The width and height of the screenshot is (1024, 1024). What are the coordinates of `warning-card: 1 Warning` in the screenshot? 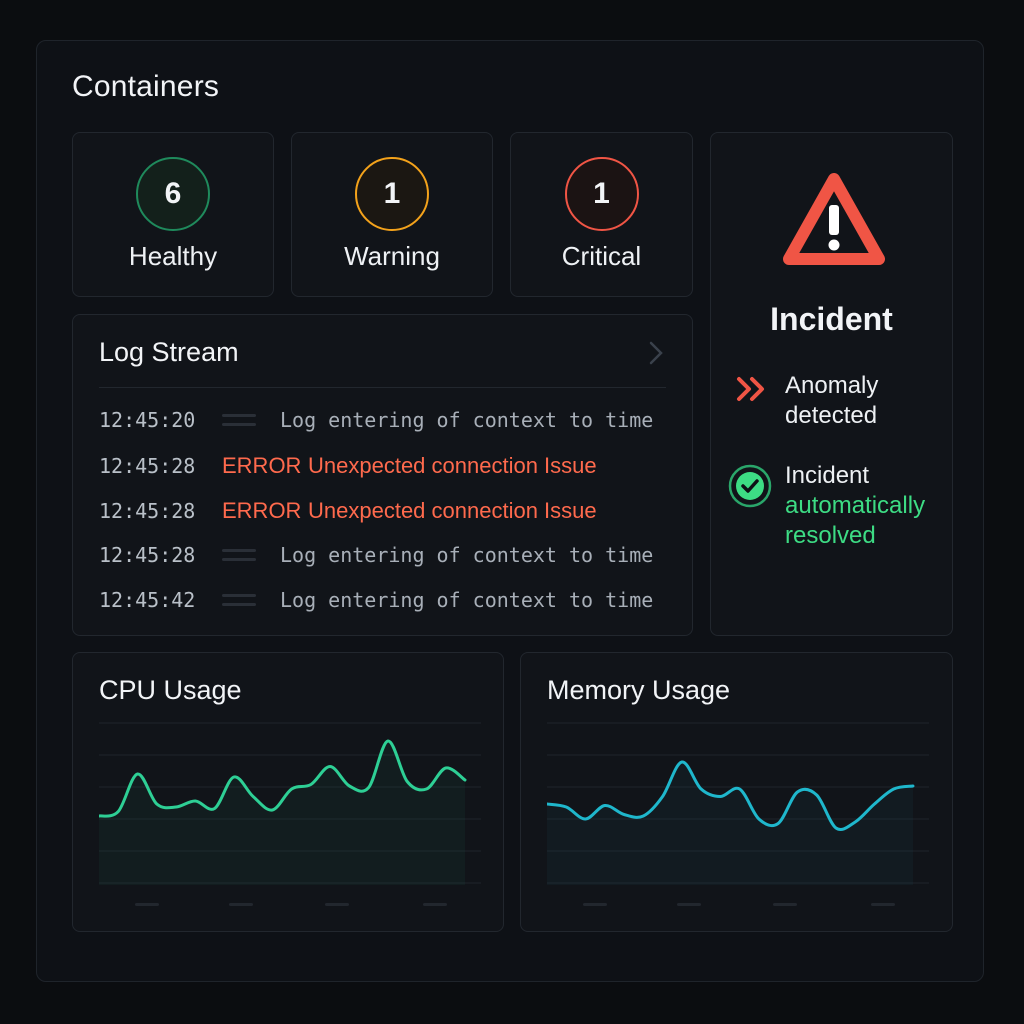 It's located at (392, 214).